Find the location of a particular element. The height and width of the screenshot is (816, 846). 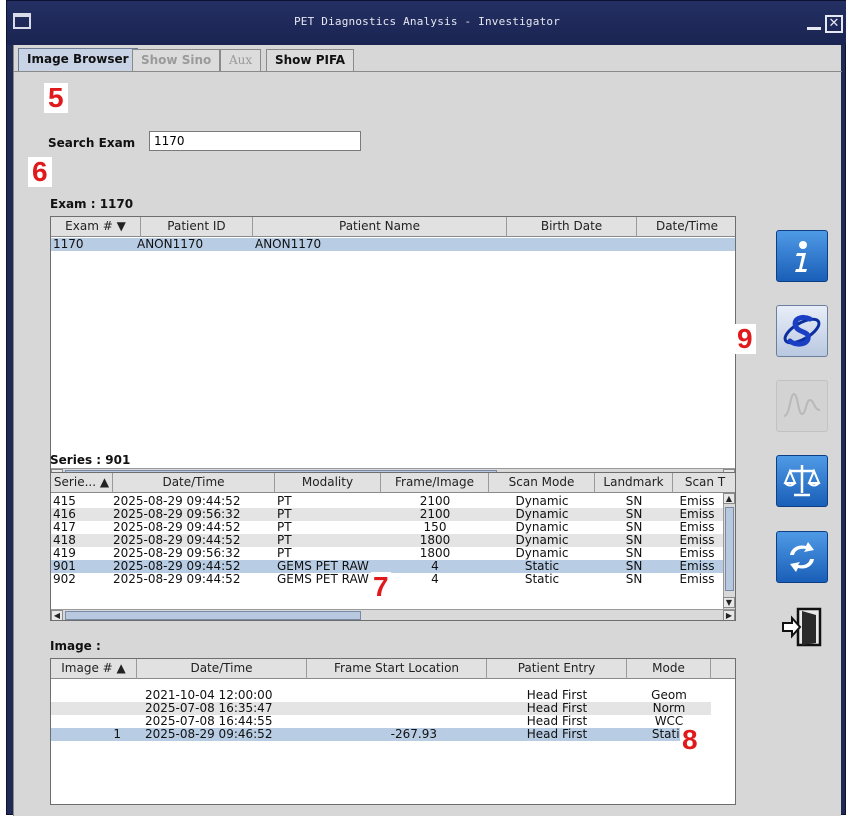

table-row: 2025-07-08 16:35:47 Head First Norm is located at coordinates (381, 708).